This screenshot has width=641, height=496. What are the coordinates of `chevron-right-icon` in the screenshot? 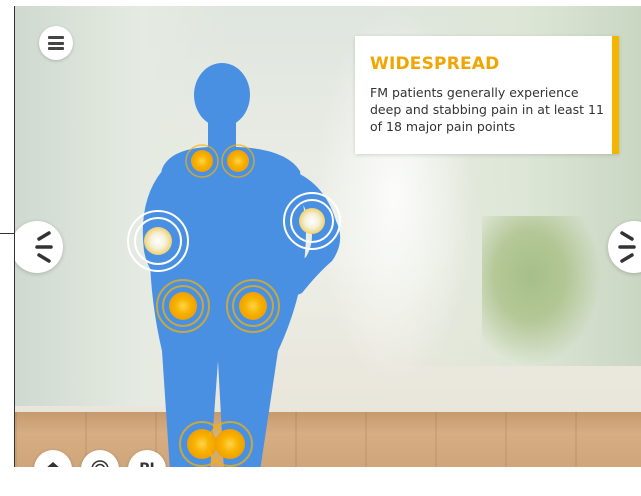 It's located at (627, 247).